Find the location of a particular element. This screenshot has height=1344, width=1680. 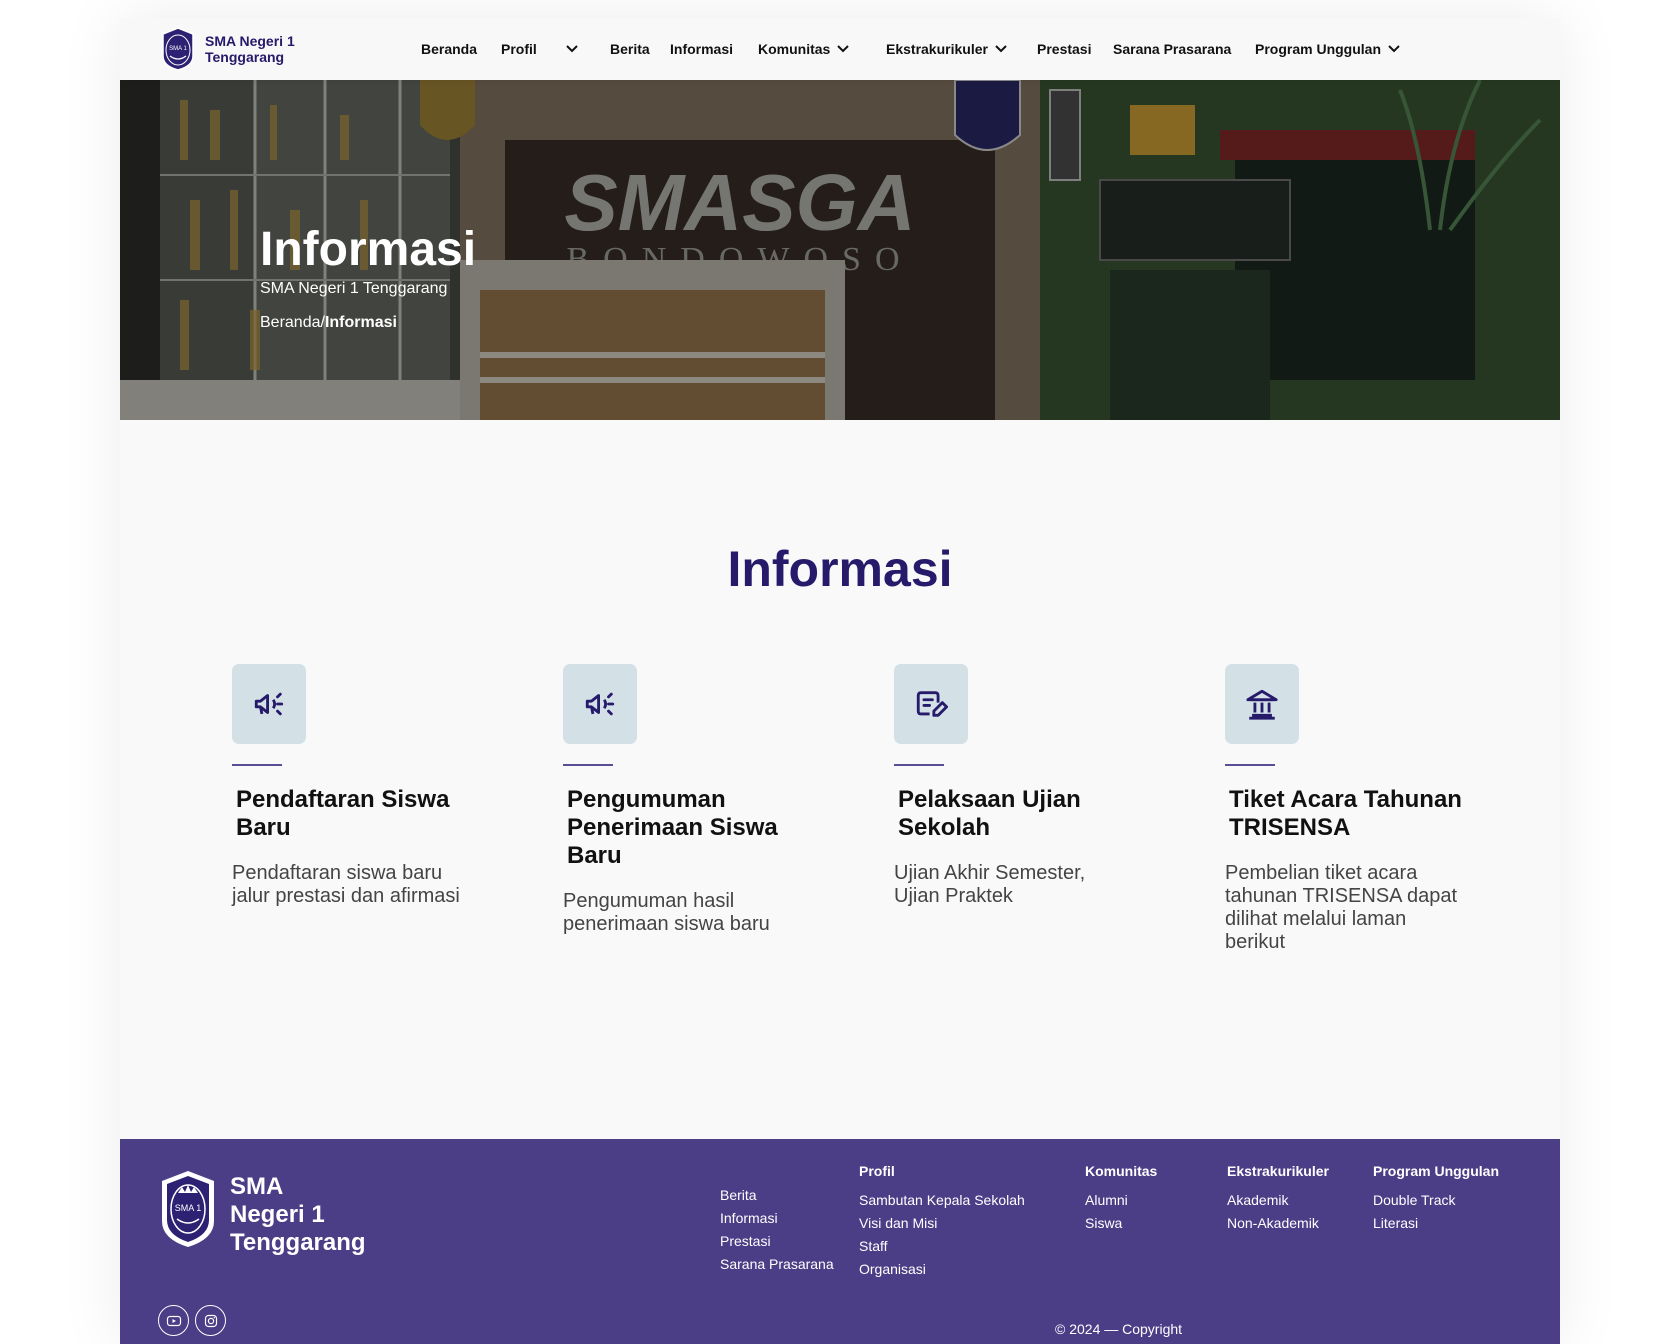

footer-link: Sarana Prasarana is located at coordinates (777, 1264).